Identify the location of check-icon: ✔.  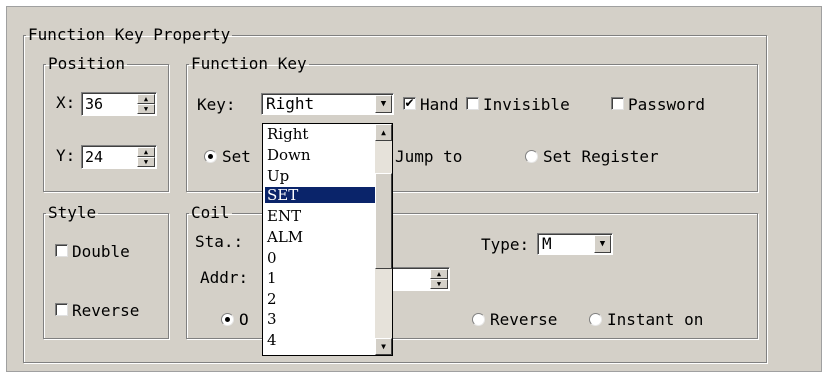
(409, 103).